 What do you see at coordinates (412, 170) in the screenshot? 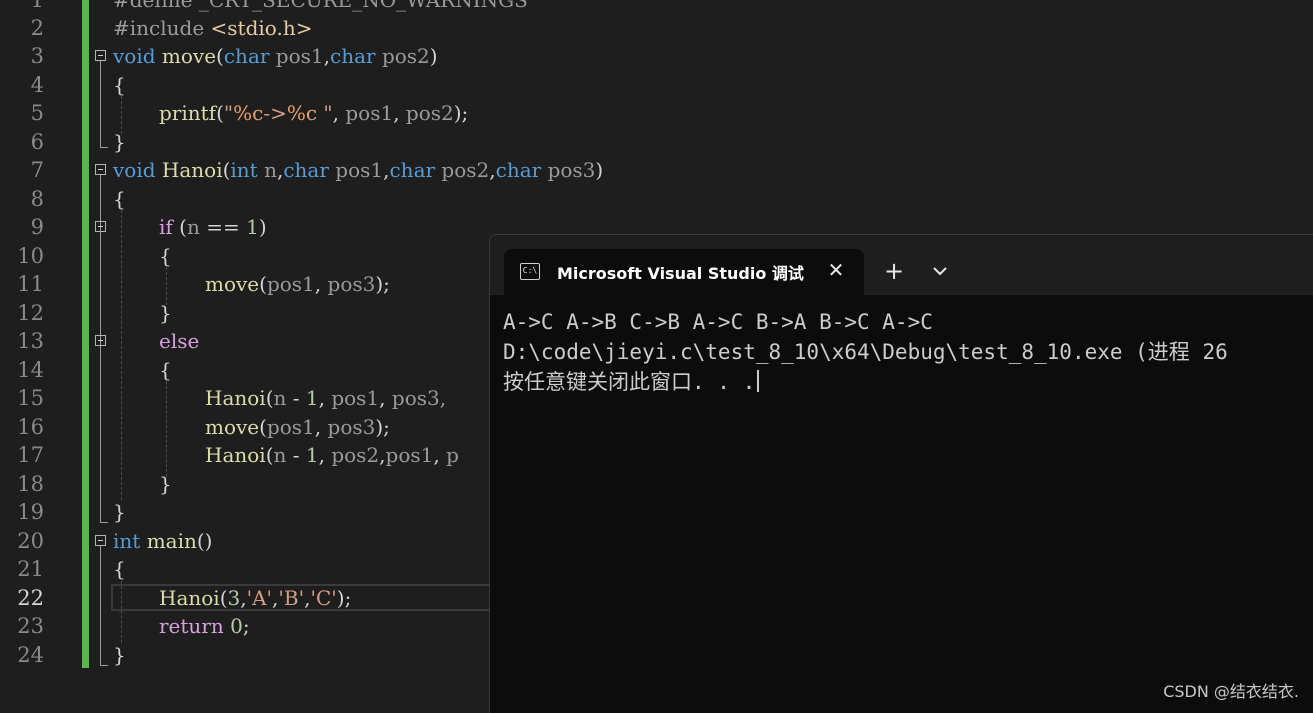
I see `token: char` at bounding box center [412, 170].